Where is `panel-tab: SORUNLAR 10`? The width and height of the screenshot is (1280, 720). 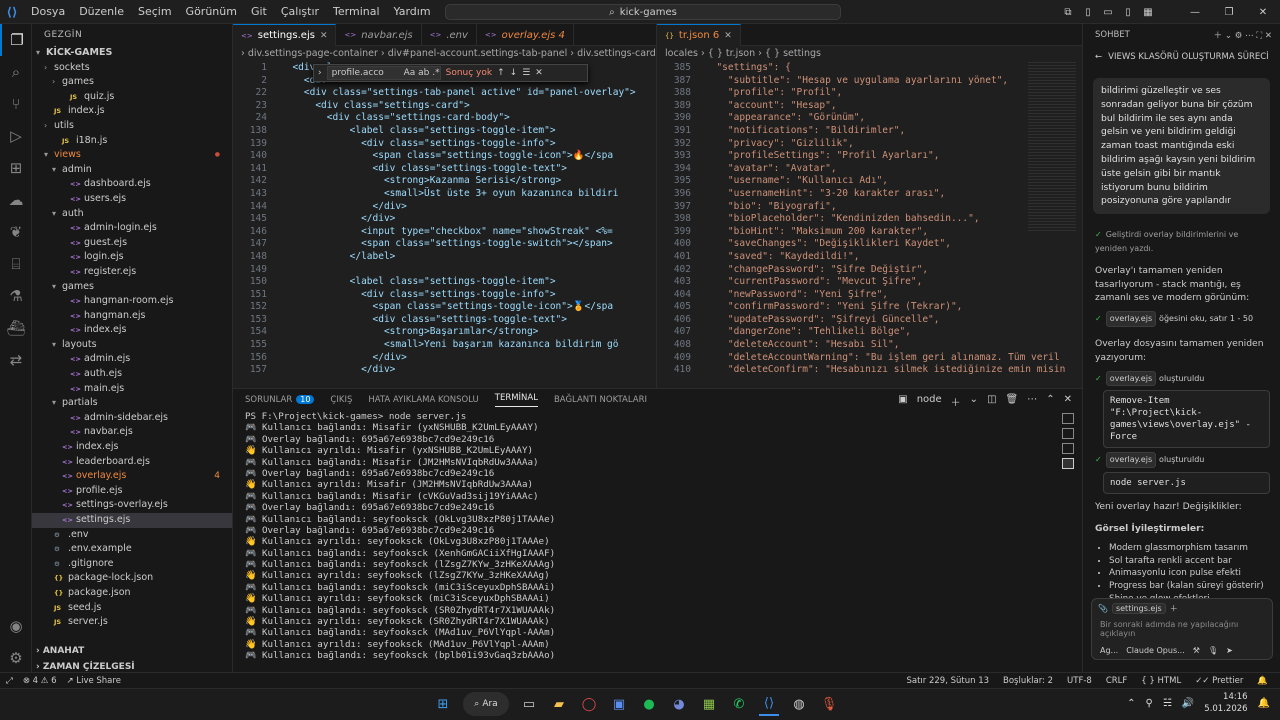
panel-tab: SORUNLAR 10 is located at coordinates (280, 400).